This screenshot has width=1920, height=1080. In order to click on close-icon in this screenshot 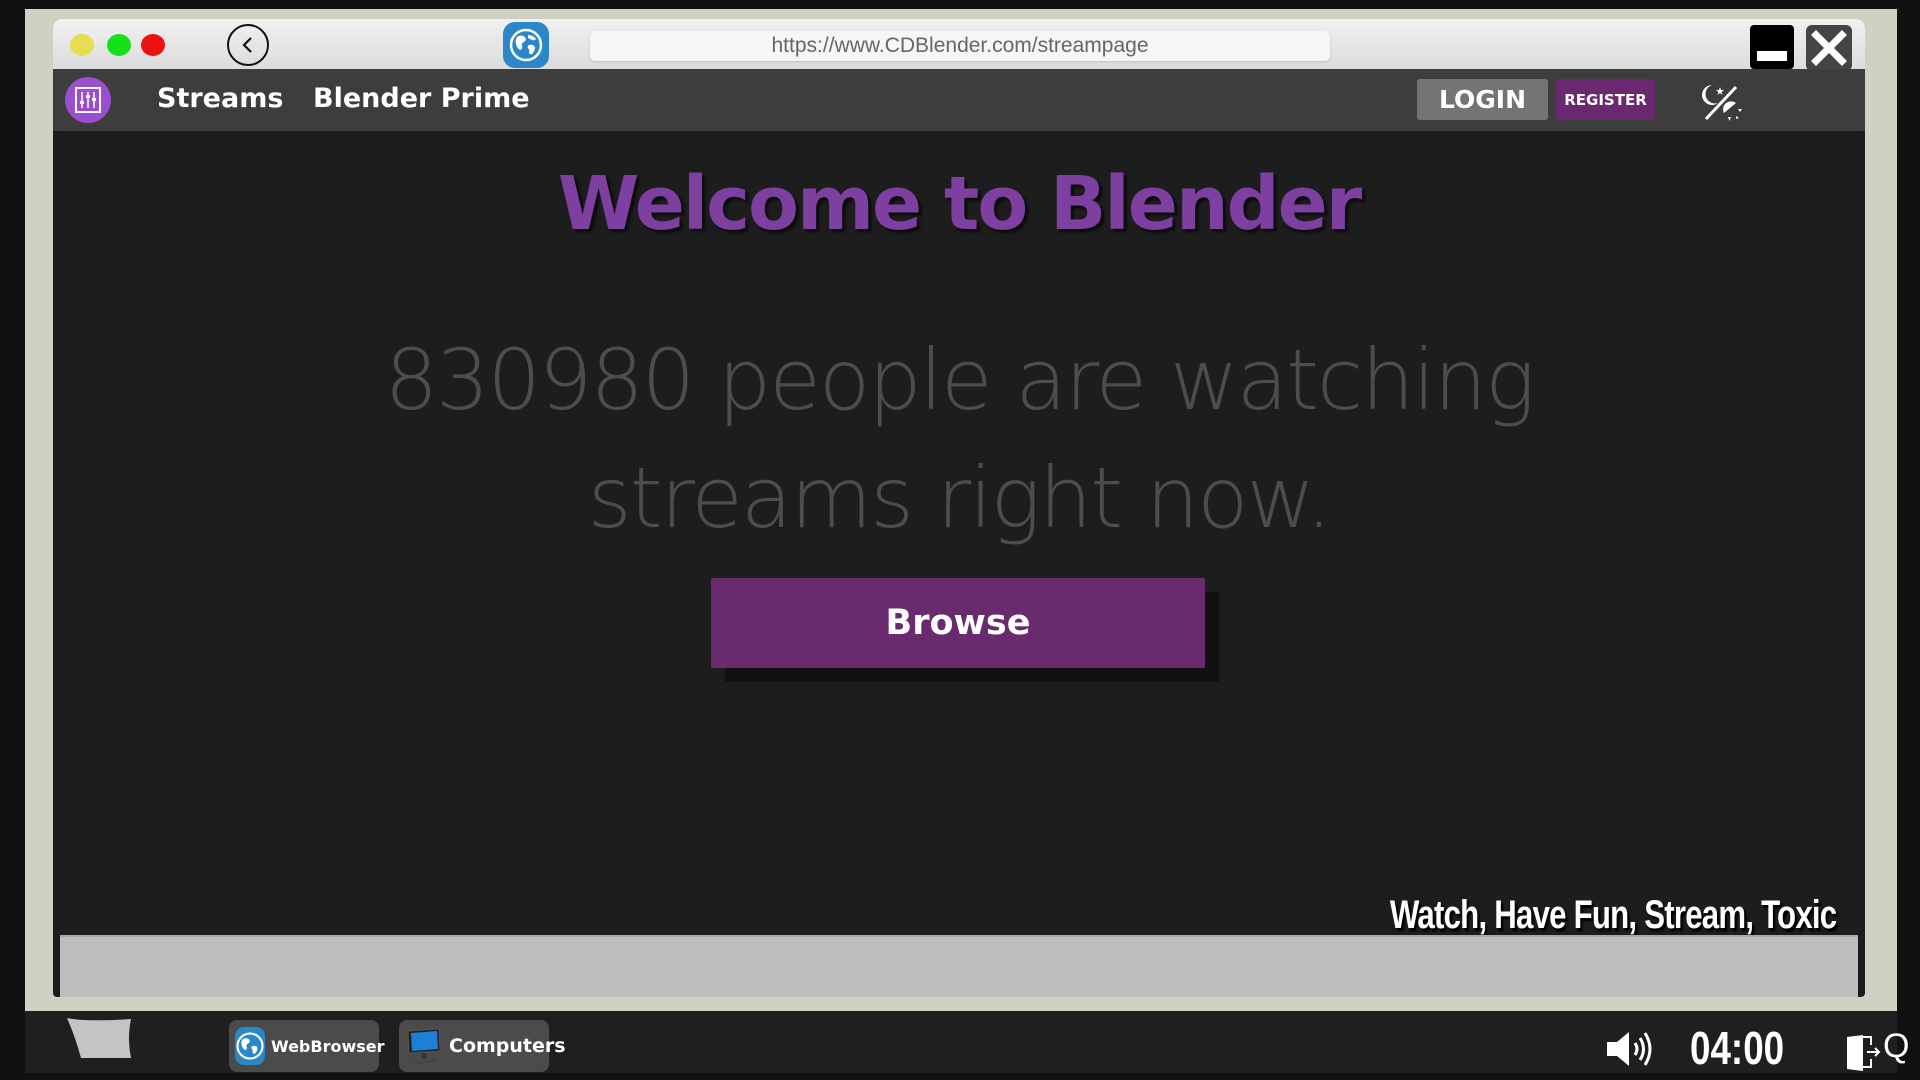, I will do `click(1829, 48)`.